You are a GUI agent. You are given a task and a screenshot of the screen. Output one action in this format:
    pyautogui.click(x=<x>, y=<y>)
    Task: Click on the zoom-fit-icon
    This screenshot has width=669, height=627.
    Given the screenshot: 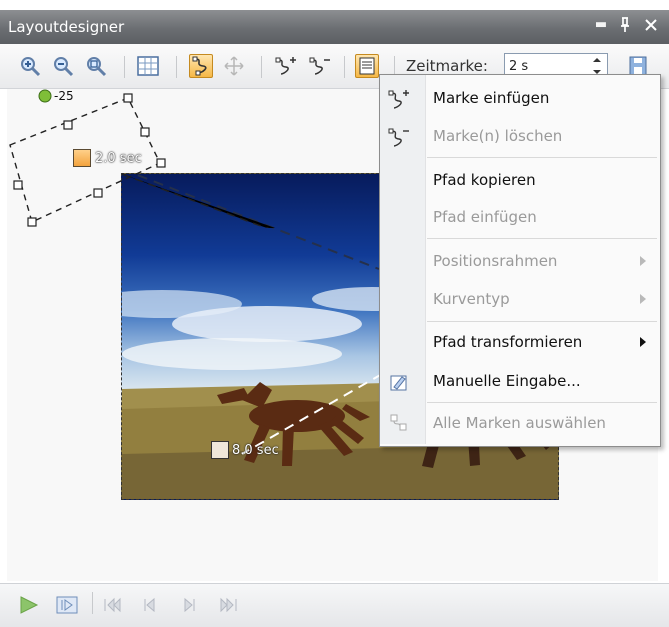 What is the action you would take?
    pyautogui.click(x=97, y=67)
    